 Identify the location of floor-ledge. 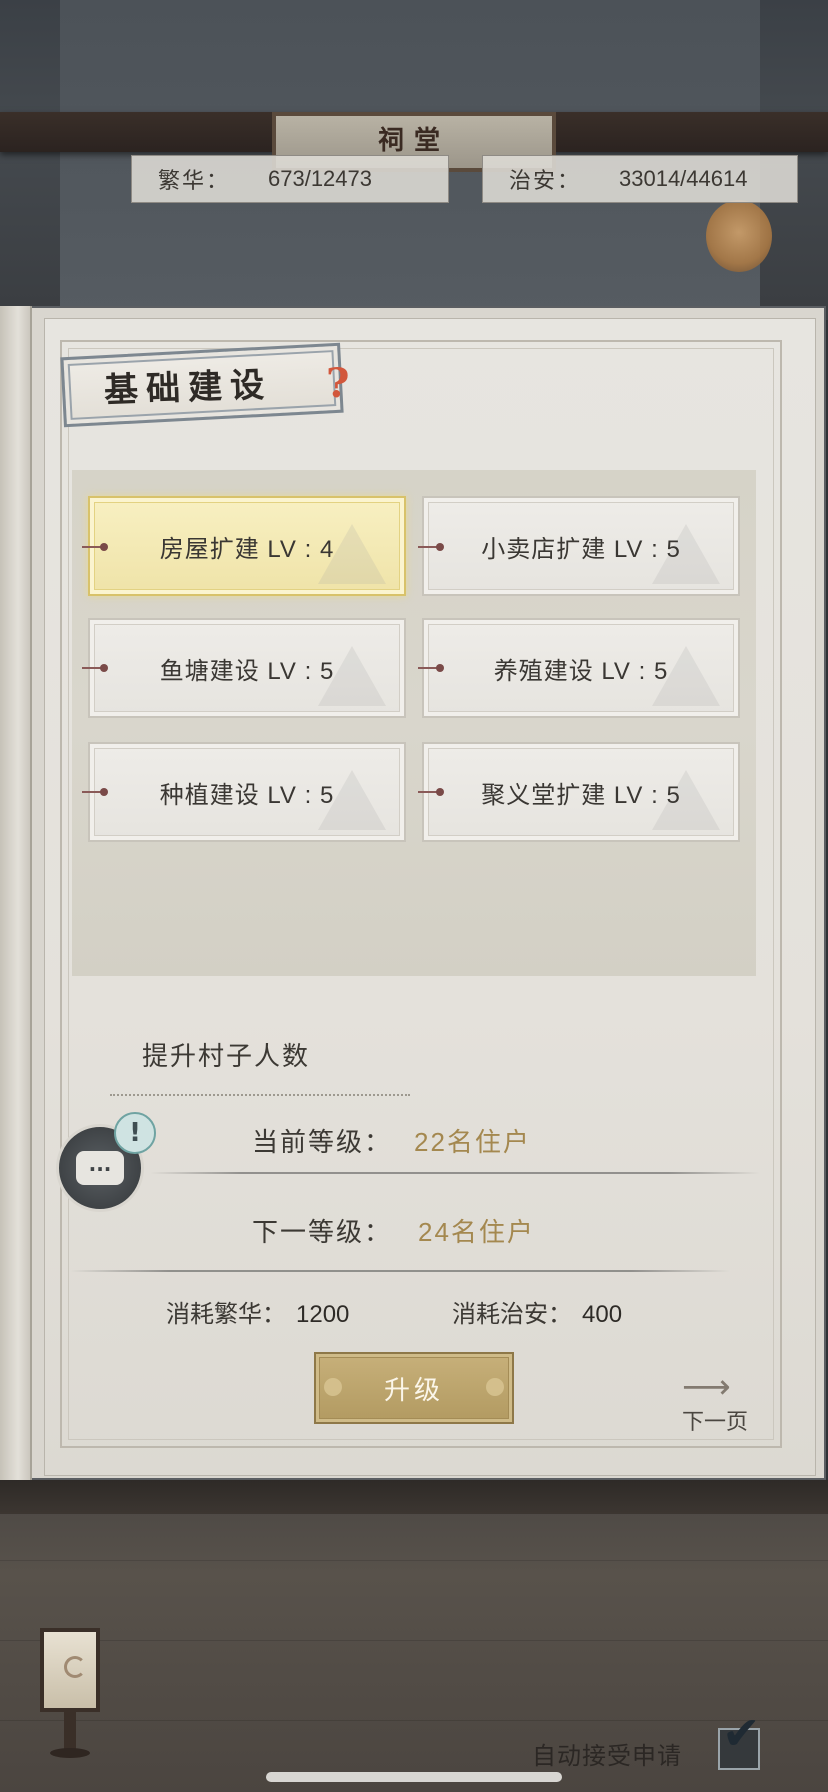
(414, 1497).